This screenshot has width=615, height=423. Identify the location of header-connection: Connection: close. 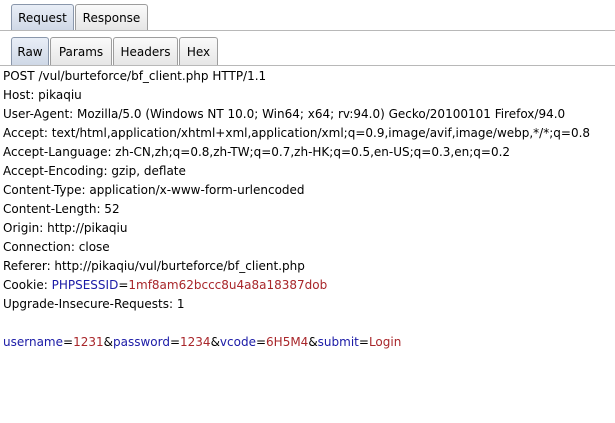
(56, 247).